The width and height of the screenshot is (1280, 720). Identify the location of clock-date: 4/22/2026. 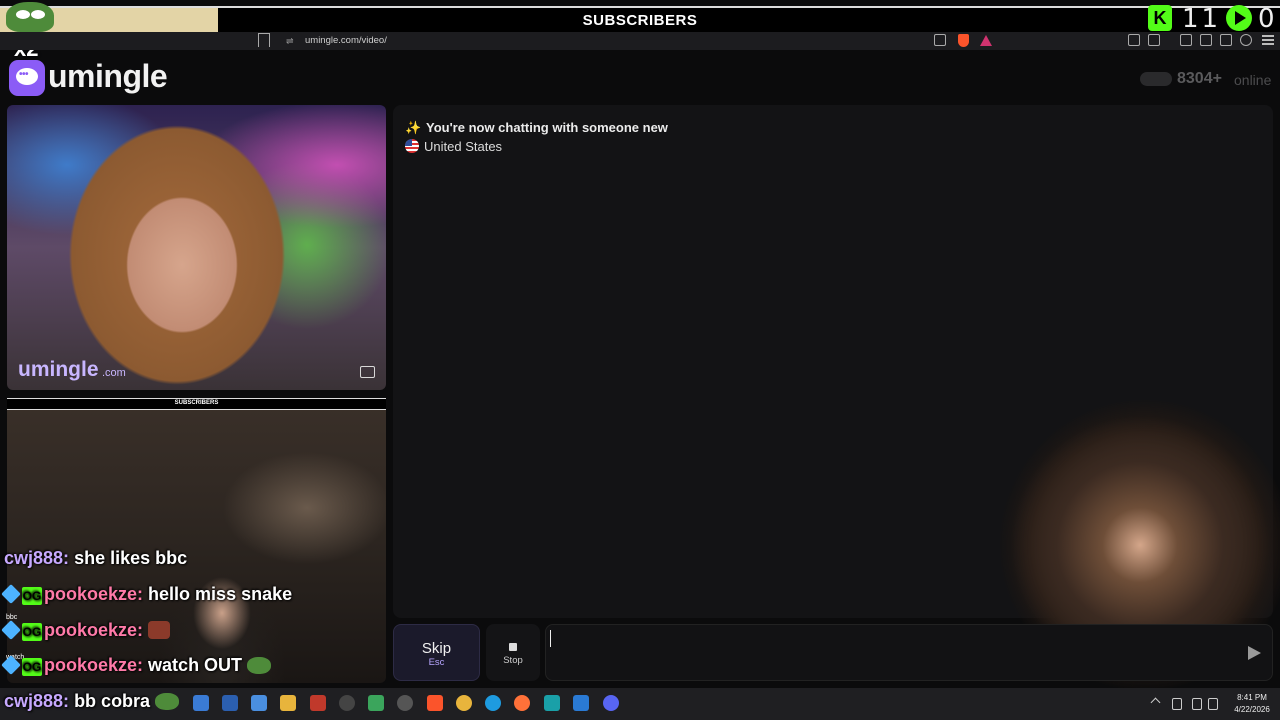
(1252, 709).